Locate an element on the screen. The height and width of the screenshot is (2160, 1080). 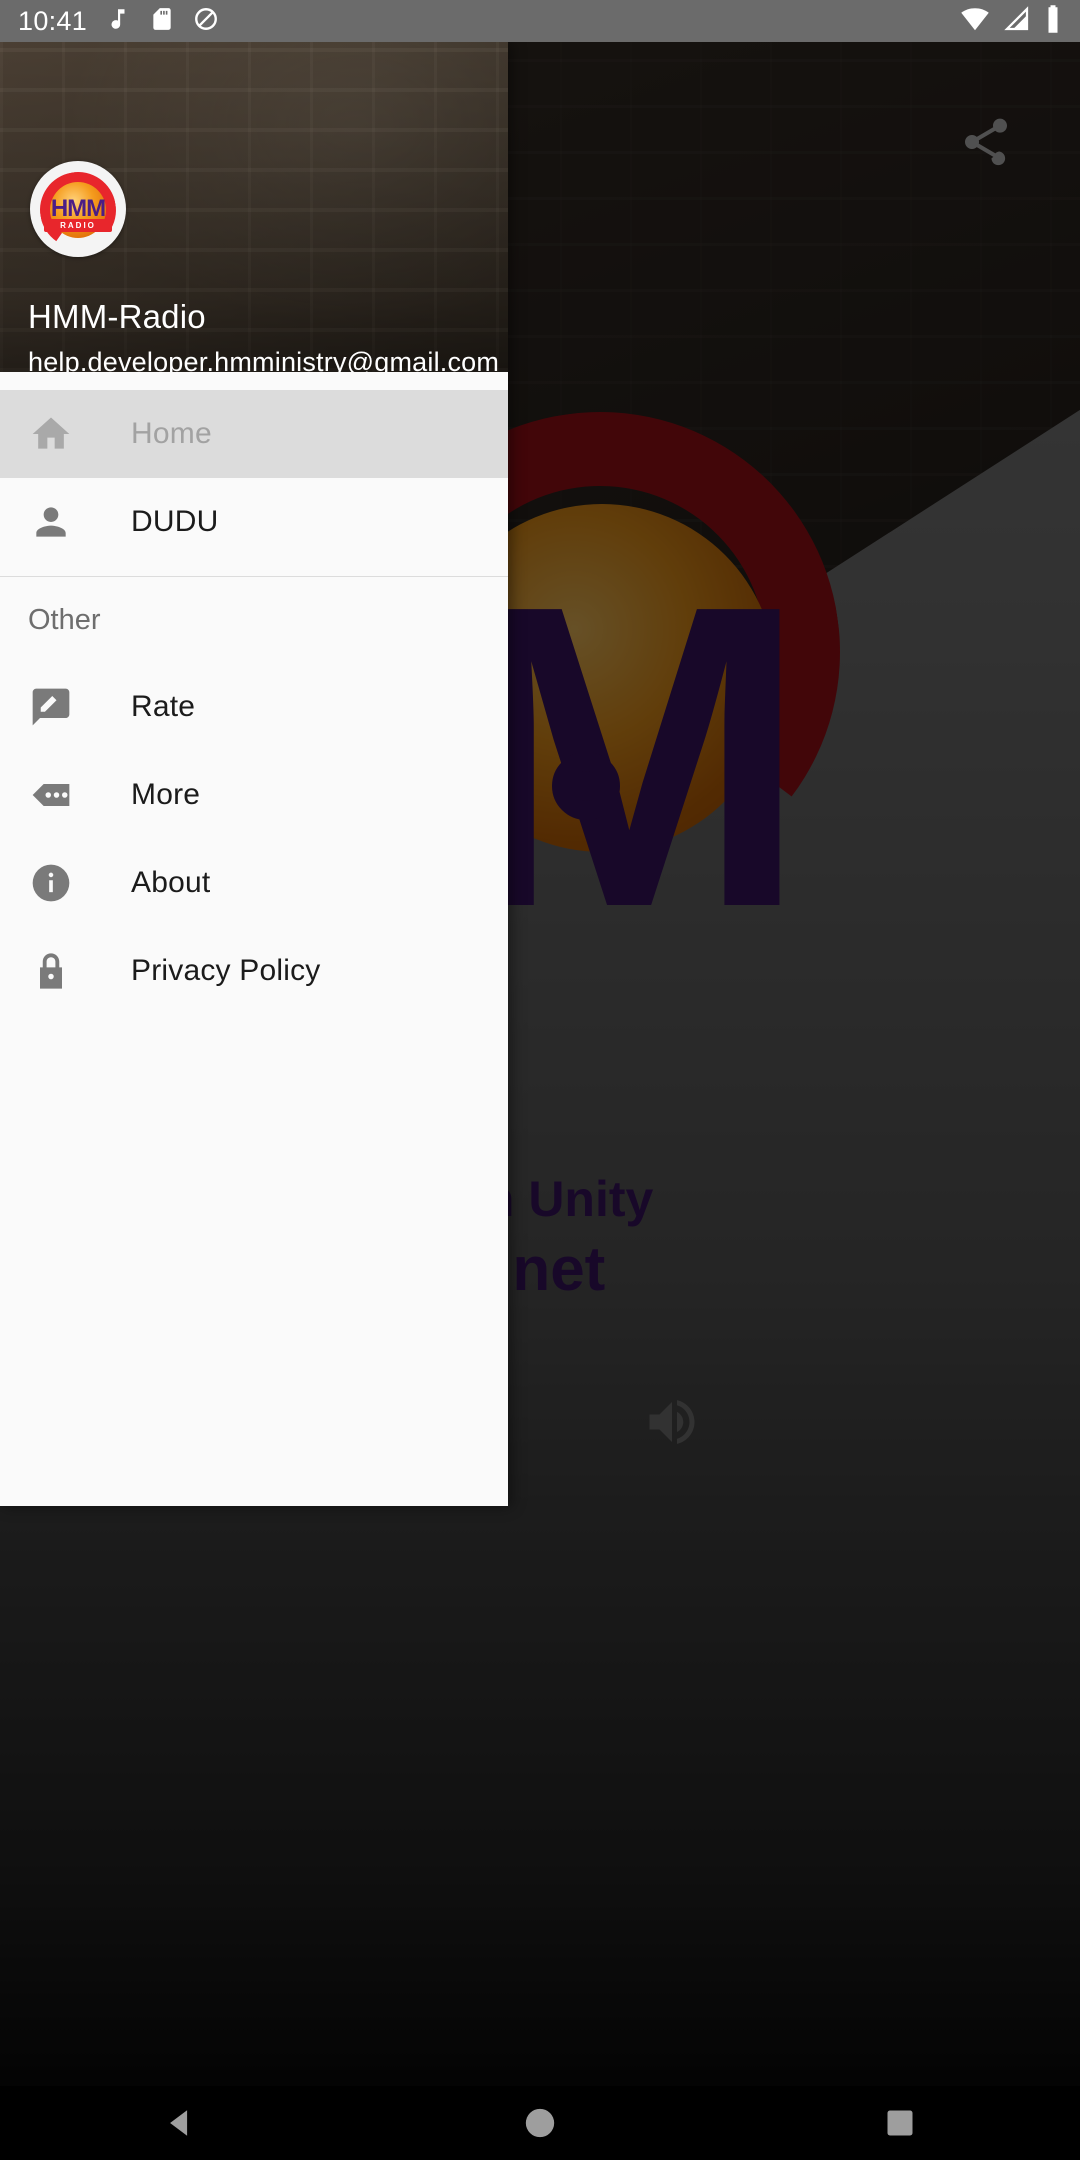
sidebar-item-label: Home is located at coordinates (171, 433).